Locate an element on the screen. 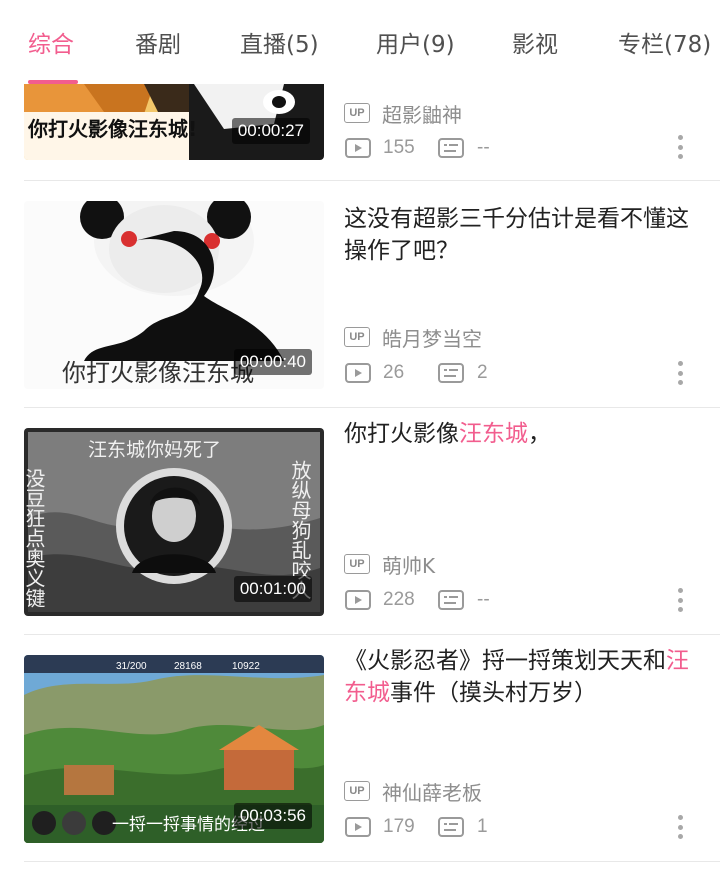  uploader-row: UP 超影鼬神 is located at coordinates (403, 113).